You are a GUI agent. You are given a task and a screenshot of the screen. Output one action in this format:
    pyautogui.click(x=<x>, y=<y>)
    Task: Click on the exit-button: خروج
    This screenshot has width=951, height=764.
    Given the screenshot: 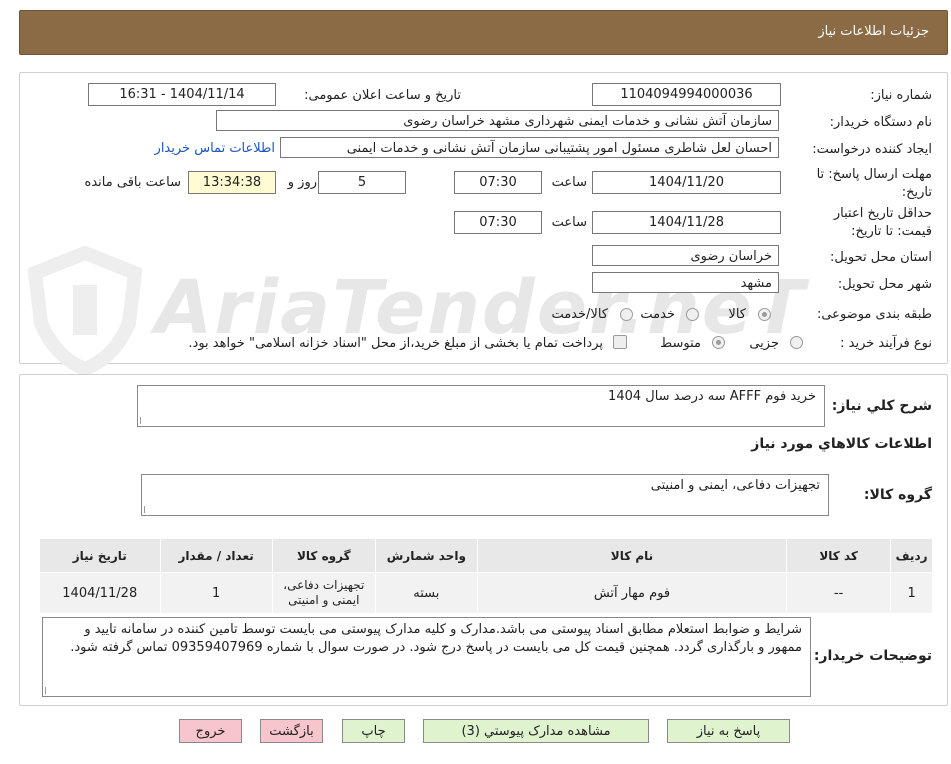 What is the action you would take?
    pyautogui.click(x=210, y=731)
    